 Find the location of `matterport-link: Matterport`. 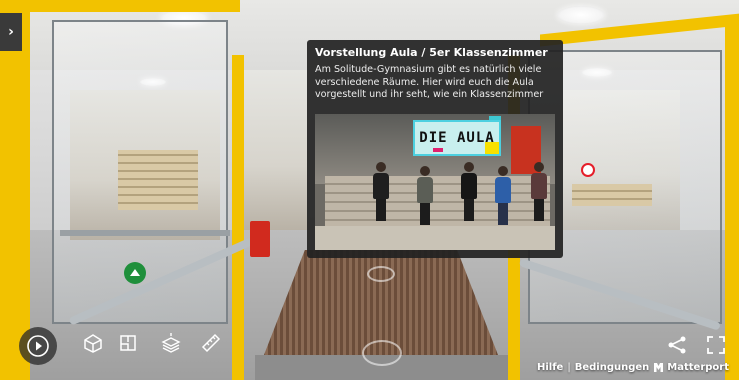

matterport-link: Matterport is located at coordinates (691, 367).